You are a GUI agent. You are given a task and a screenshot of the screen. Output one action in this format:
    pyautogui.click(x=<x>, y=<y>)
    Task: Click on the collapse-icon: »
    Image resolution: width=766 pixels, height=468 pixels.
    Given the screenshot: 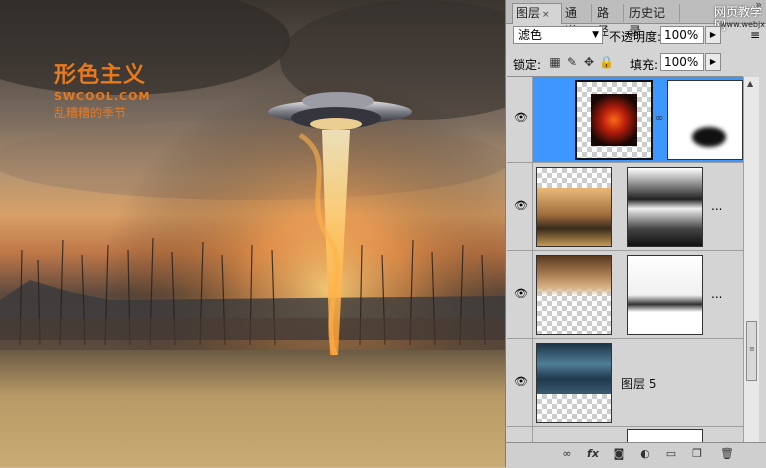 What is the action you would take?
    pyautogui.click(x=758, y=5)
    